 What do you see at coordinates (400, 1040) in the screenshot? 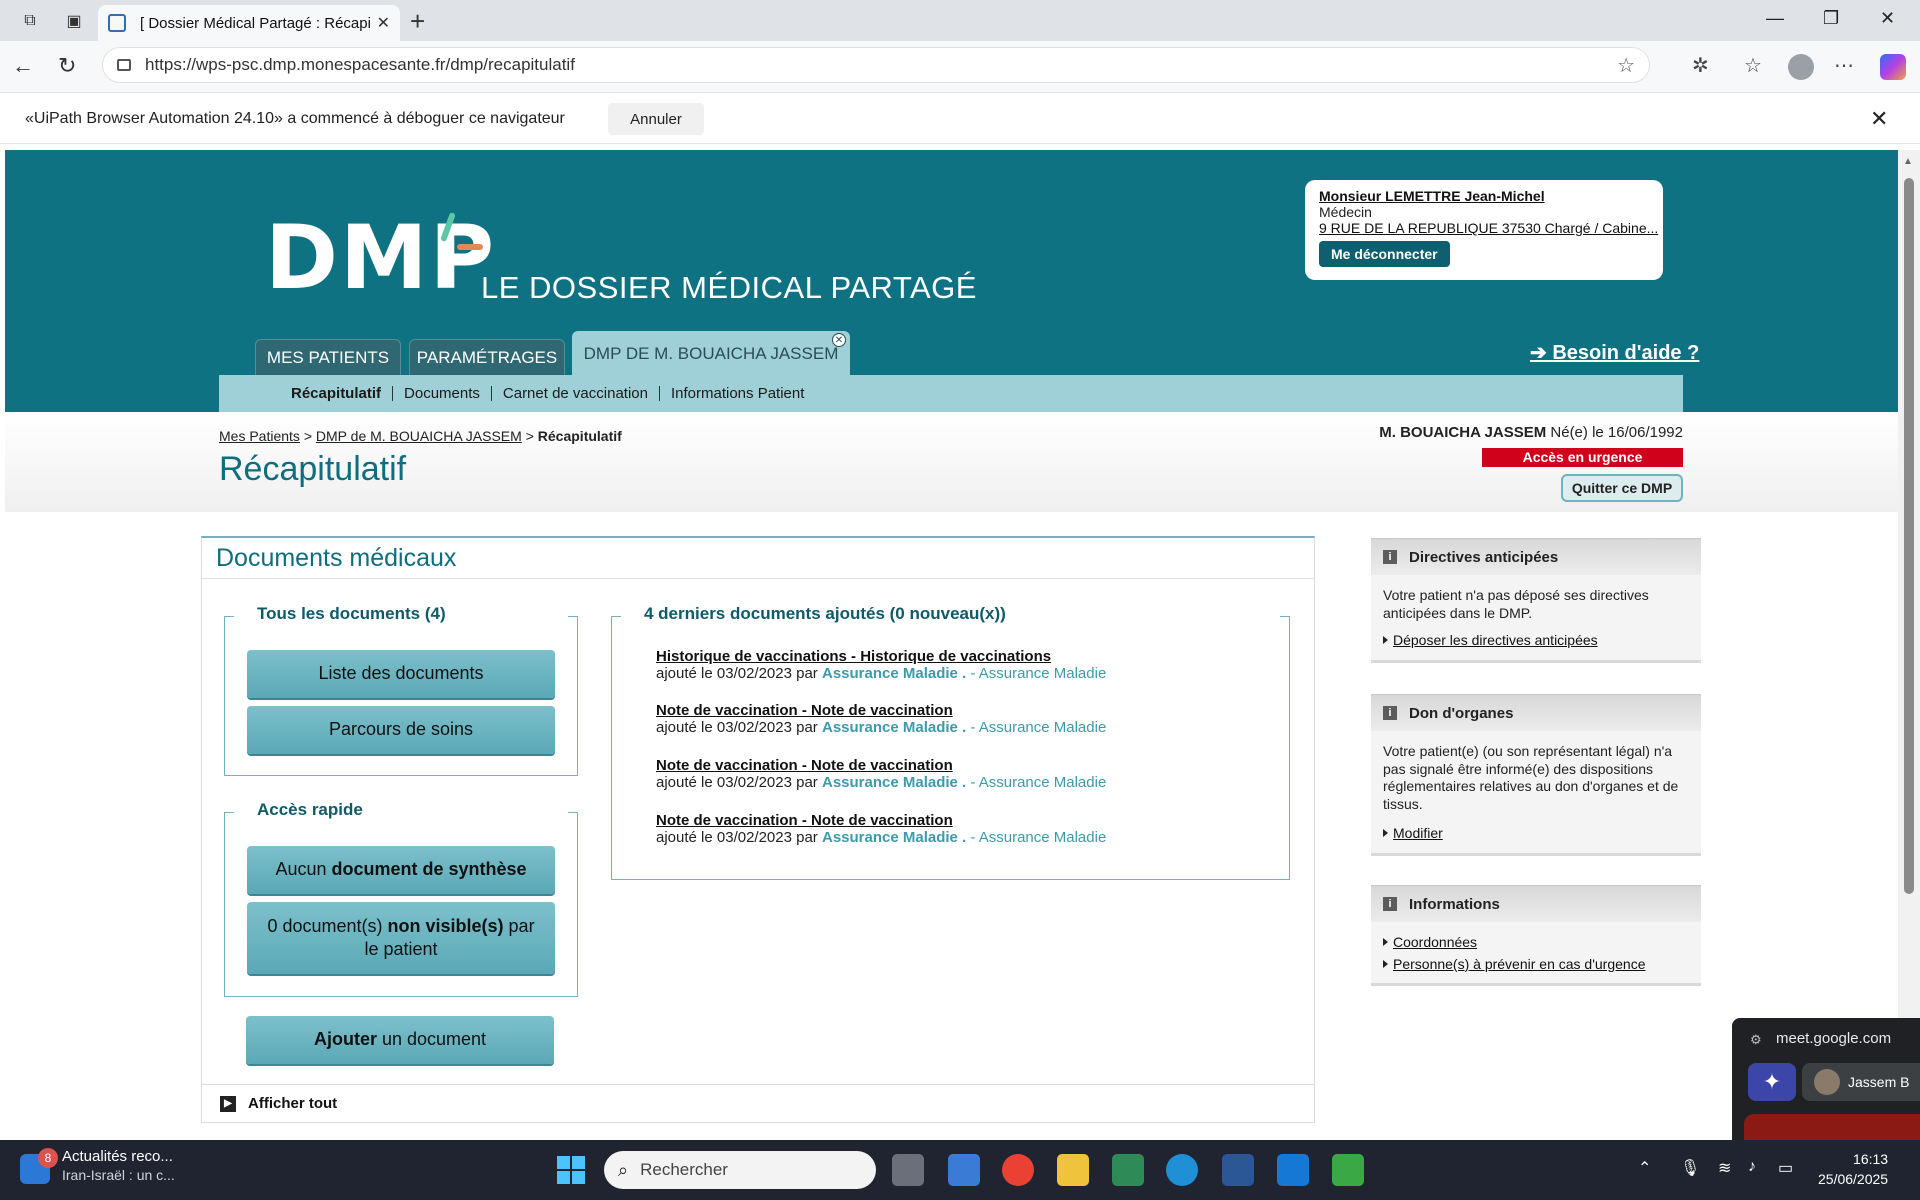
I see `add-document-button: Ajouter un document` at bounding box center [400, 1040].